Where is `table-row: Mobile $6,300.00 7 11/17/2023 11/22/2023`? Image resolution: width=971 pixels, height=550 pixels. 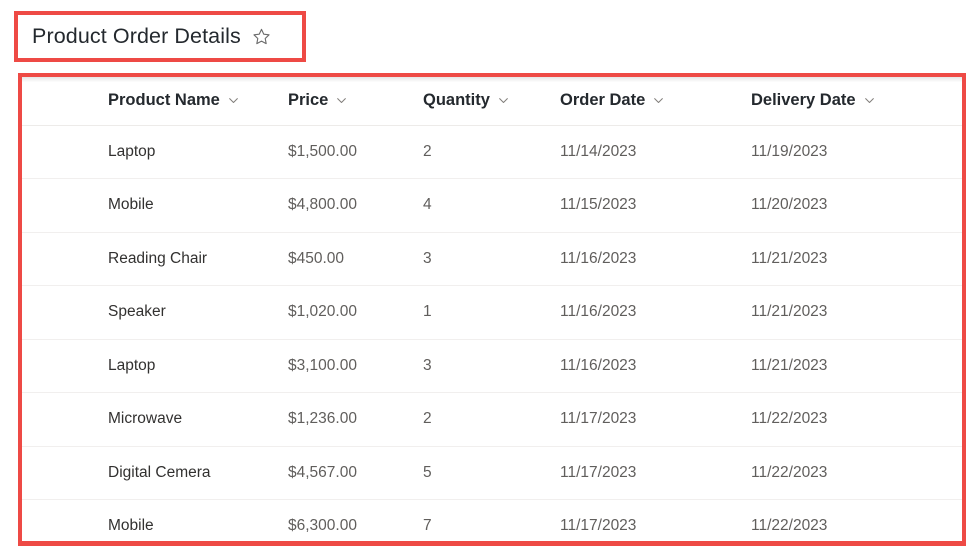
table-row: Mobile $6,300.00 7 11/17/2023 11/22/2023 is located at coordinates (492, 521).